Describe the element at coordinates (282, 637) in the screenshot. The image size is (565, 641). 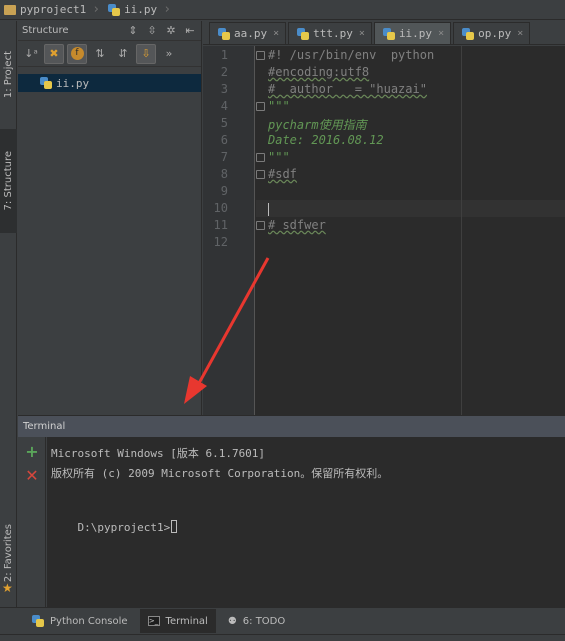
I see `status-bar` at that location.